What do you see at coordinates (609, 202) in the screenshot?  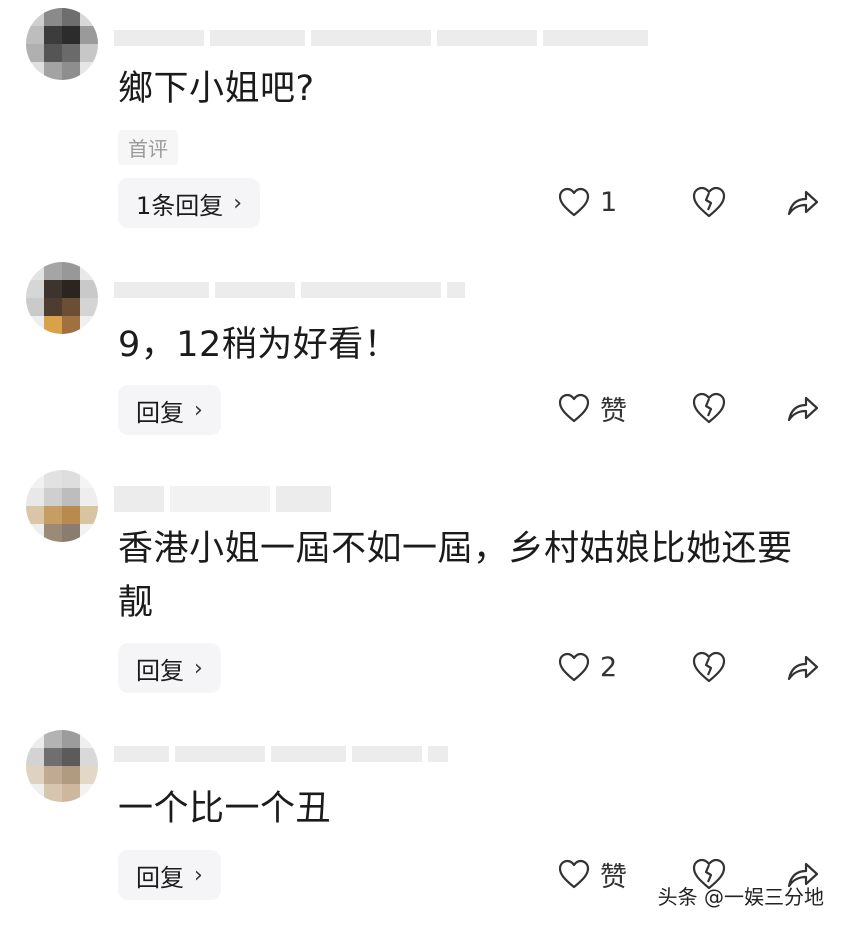 I see `like-count: 1` at bounding box center [609, 202].